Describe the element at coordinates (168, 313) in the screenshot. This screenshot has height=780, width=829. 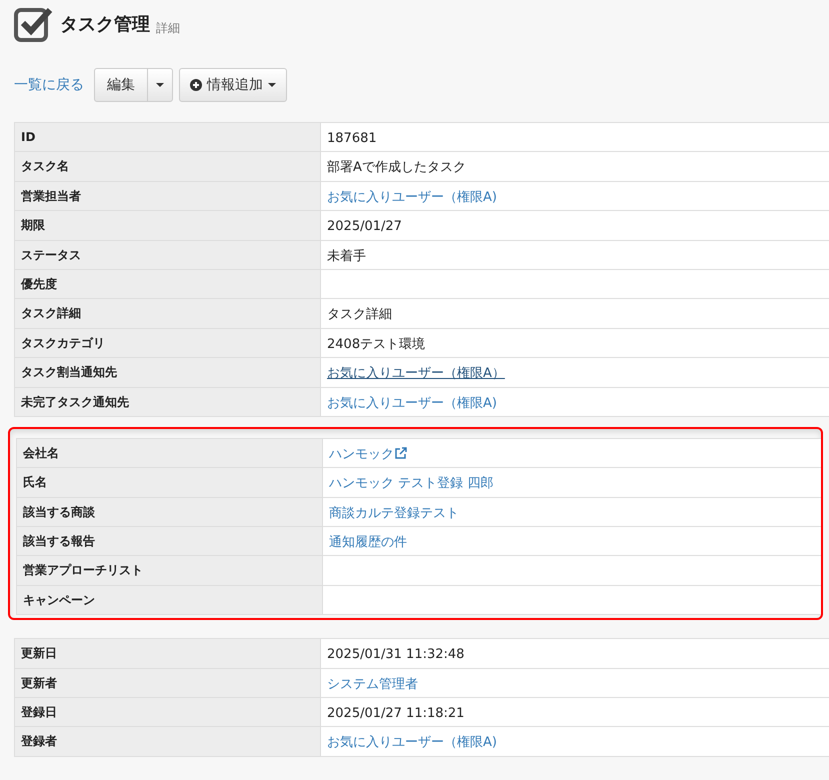
I see `field-label: タスク詳細` at that location.